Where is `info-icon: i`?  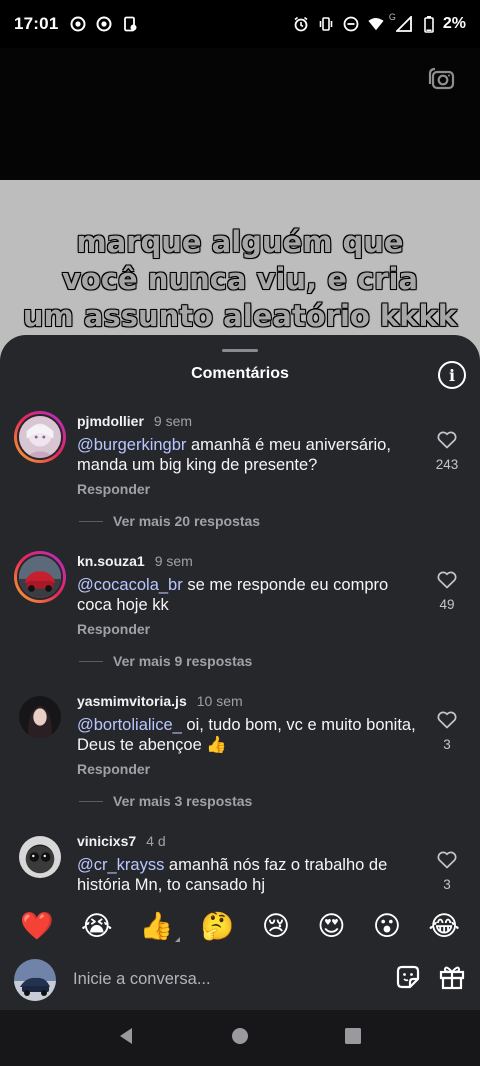
info-icon: i is located at coordinates (452, 375).